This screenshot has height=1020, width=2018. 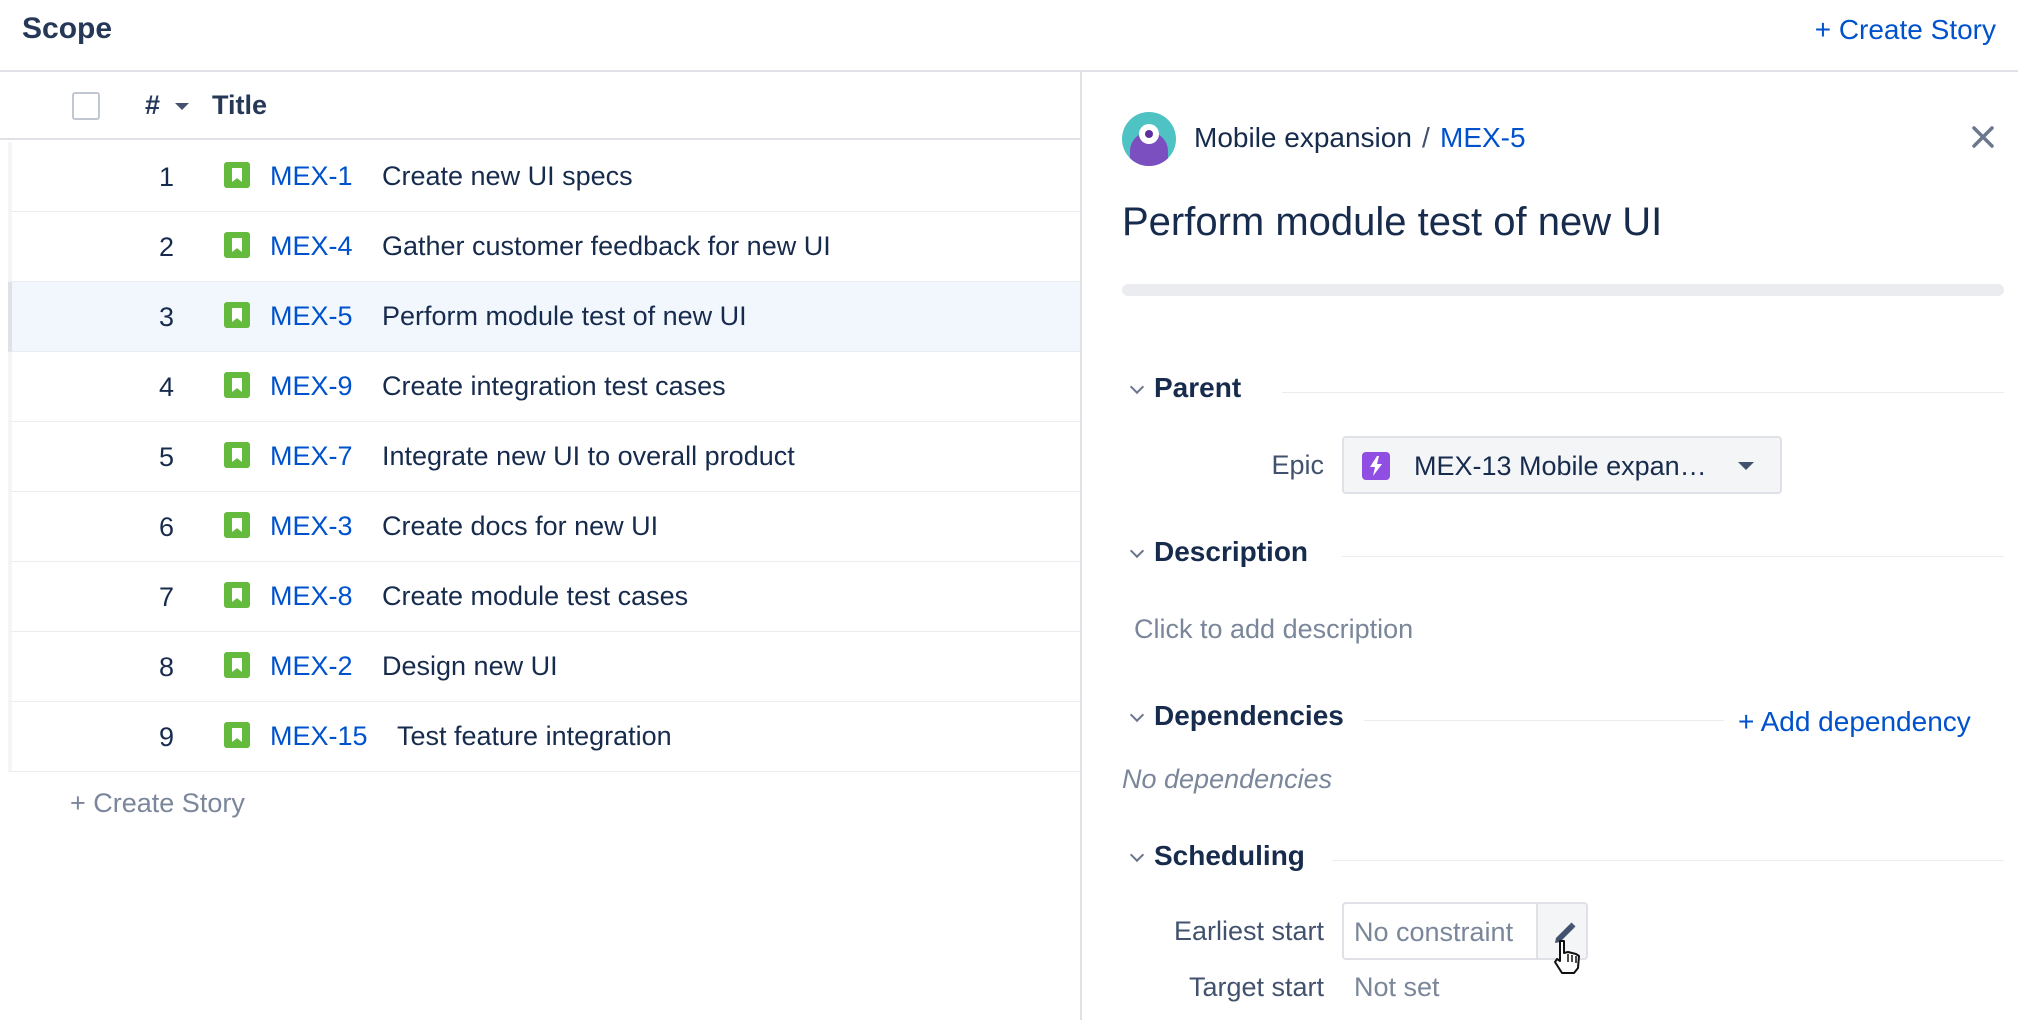 What do you see at coordinates (86, 106) in the screenshot?
I see `select-all-checkbox` at bounding box center [86, 106].